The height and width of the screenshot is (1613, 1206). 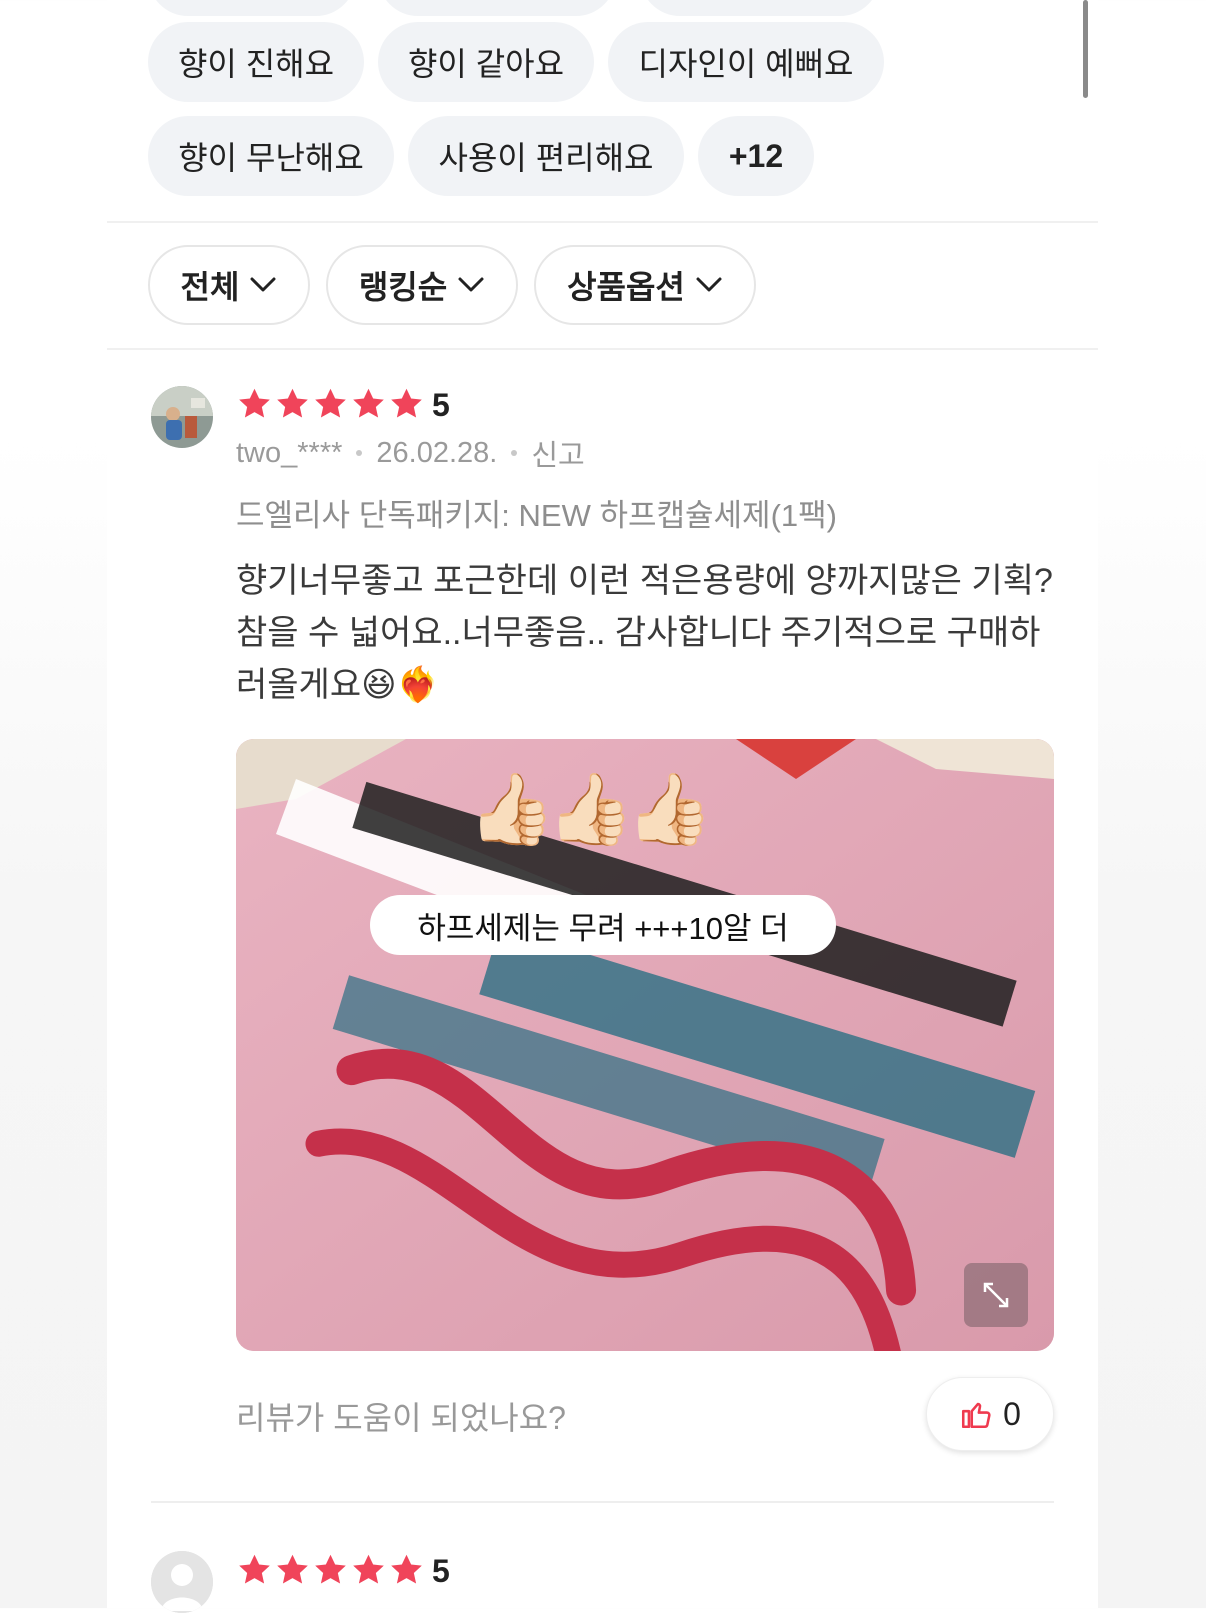 I want to click on keyword-chip: 디자인이 예뻐요, so click(x=746, y=62).